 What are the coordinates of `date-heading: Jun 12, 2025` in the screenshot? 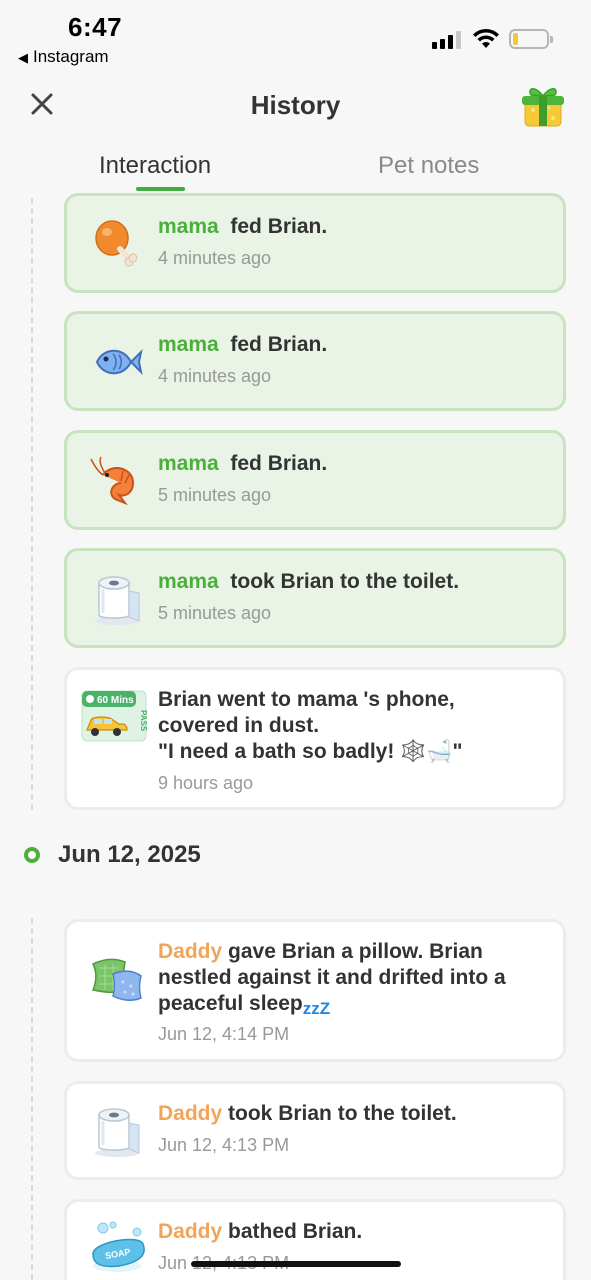 It's located at (129, 854).